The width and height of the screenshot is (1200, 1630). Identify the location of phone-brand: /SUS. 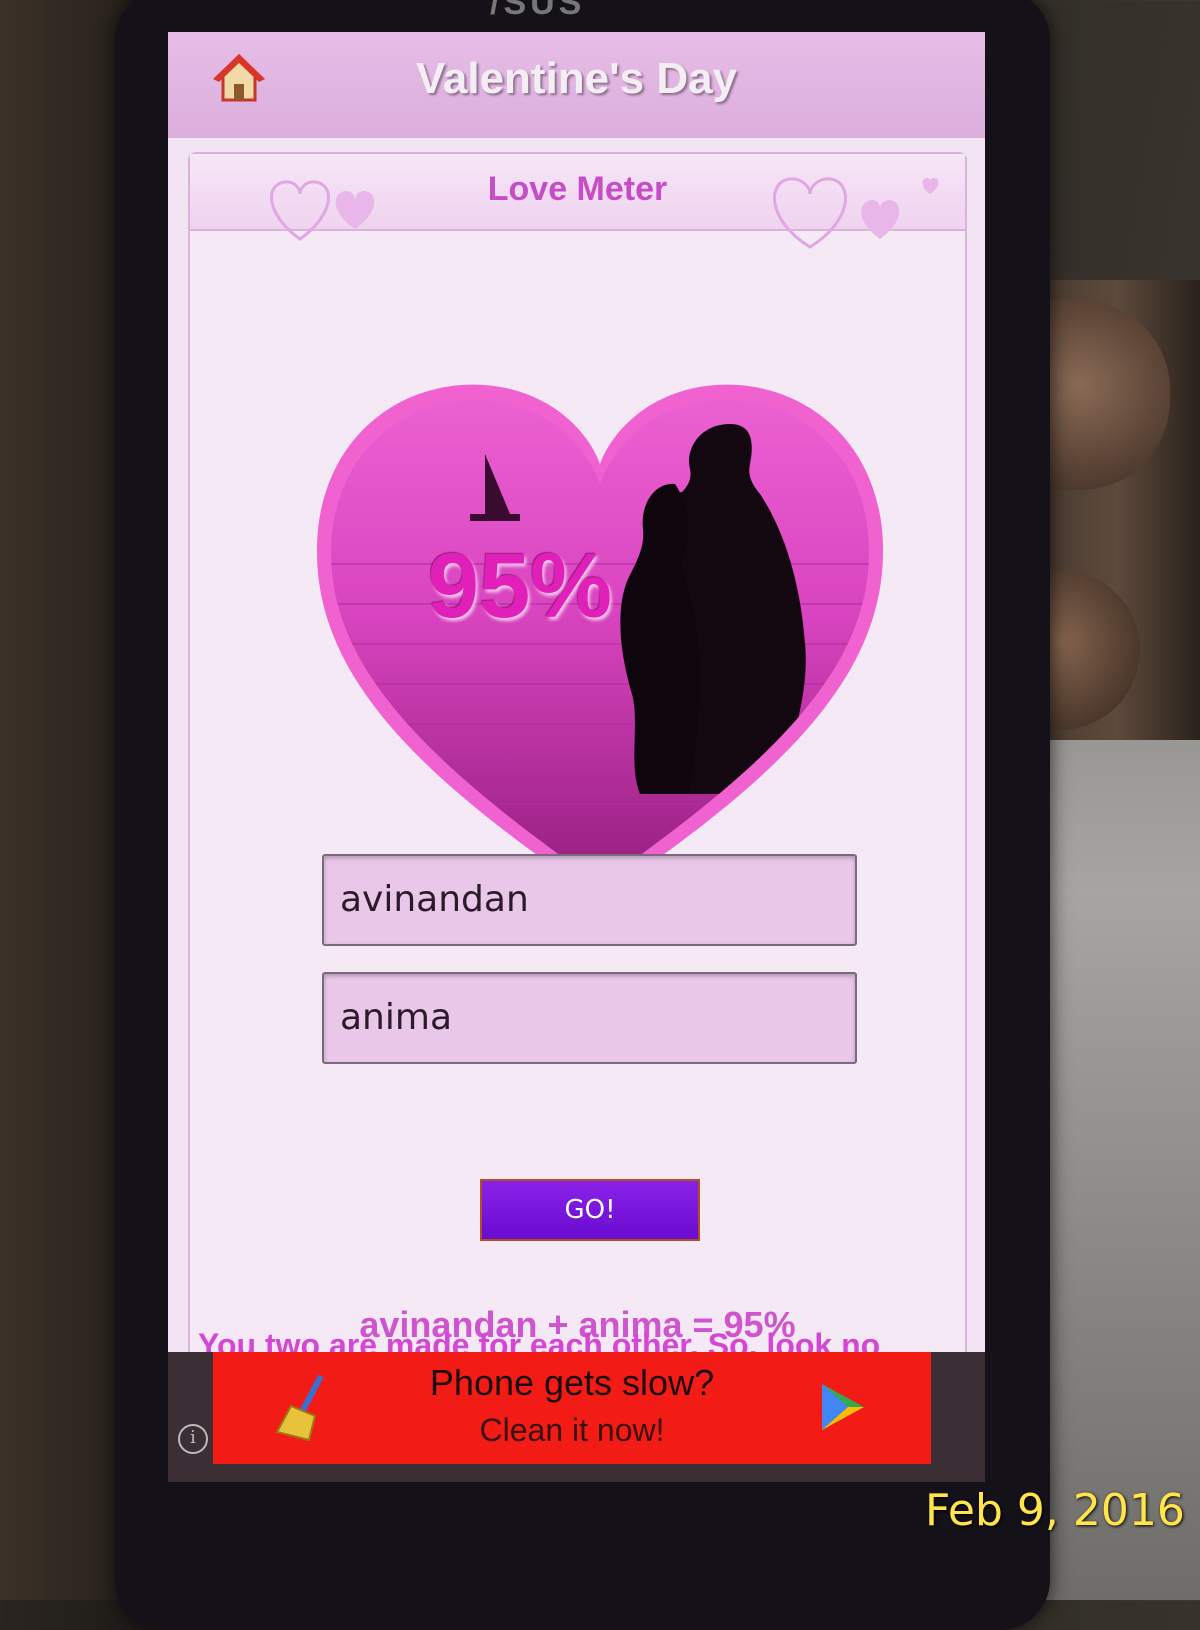
(538, 11).